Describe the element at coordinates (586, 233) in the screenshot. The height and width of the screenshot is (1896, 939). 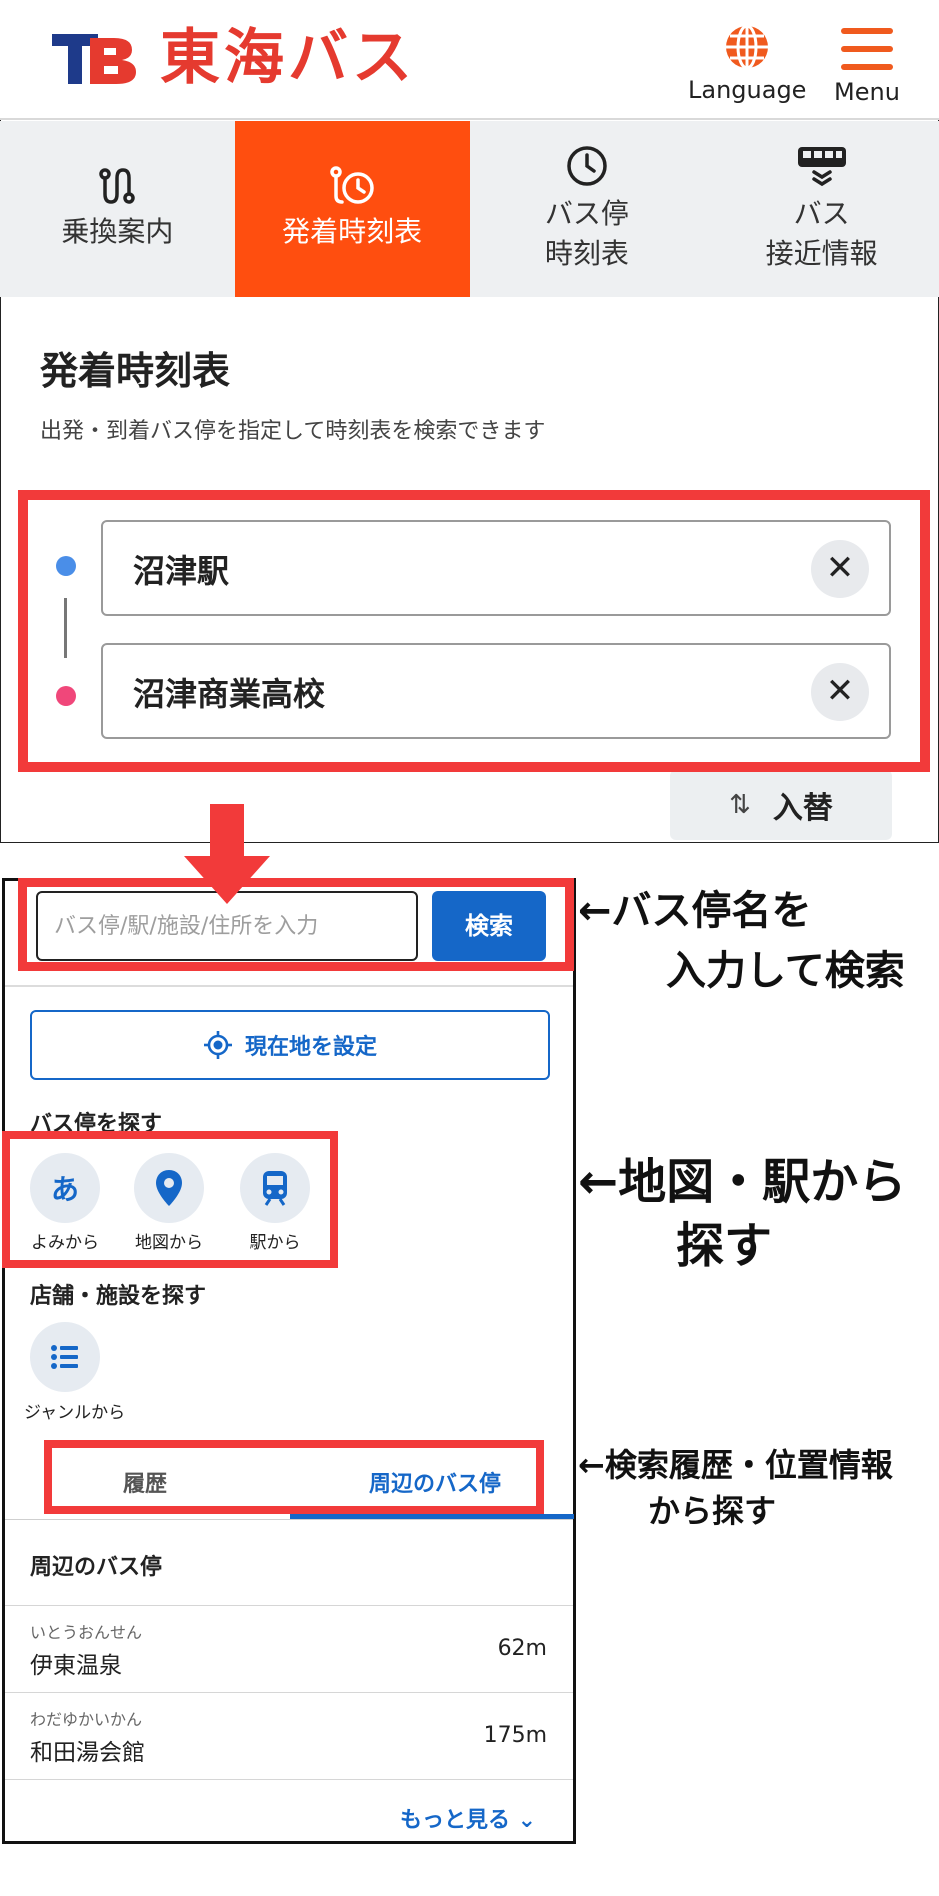
I see `tab-busstop-timetable-label: バス停 時刻表` at that location.